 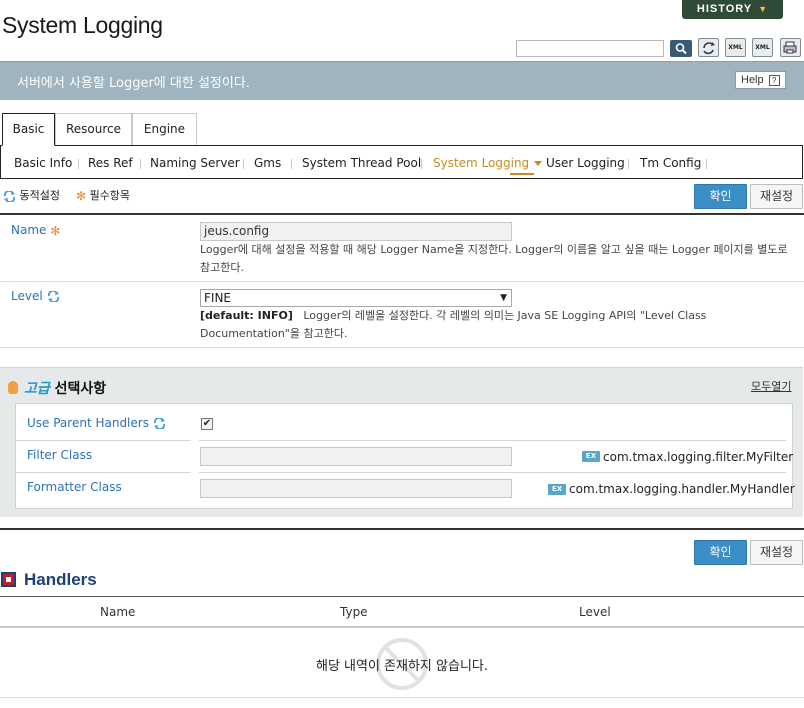 I want to click on help-button: Help?, so click(x=760, y=80).